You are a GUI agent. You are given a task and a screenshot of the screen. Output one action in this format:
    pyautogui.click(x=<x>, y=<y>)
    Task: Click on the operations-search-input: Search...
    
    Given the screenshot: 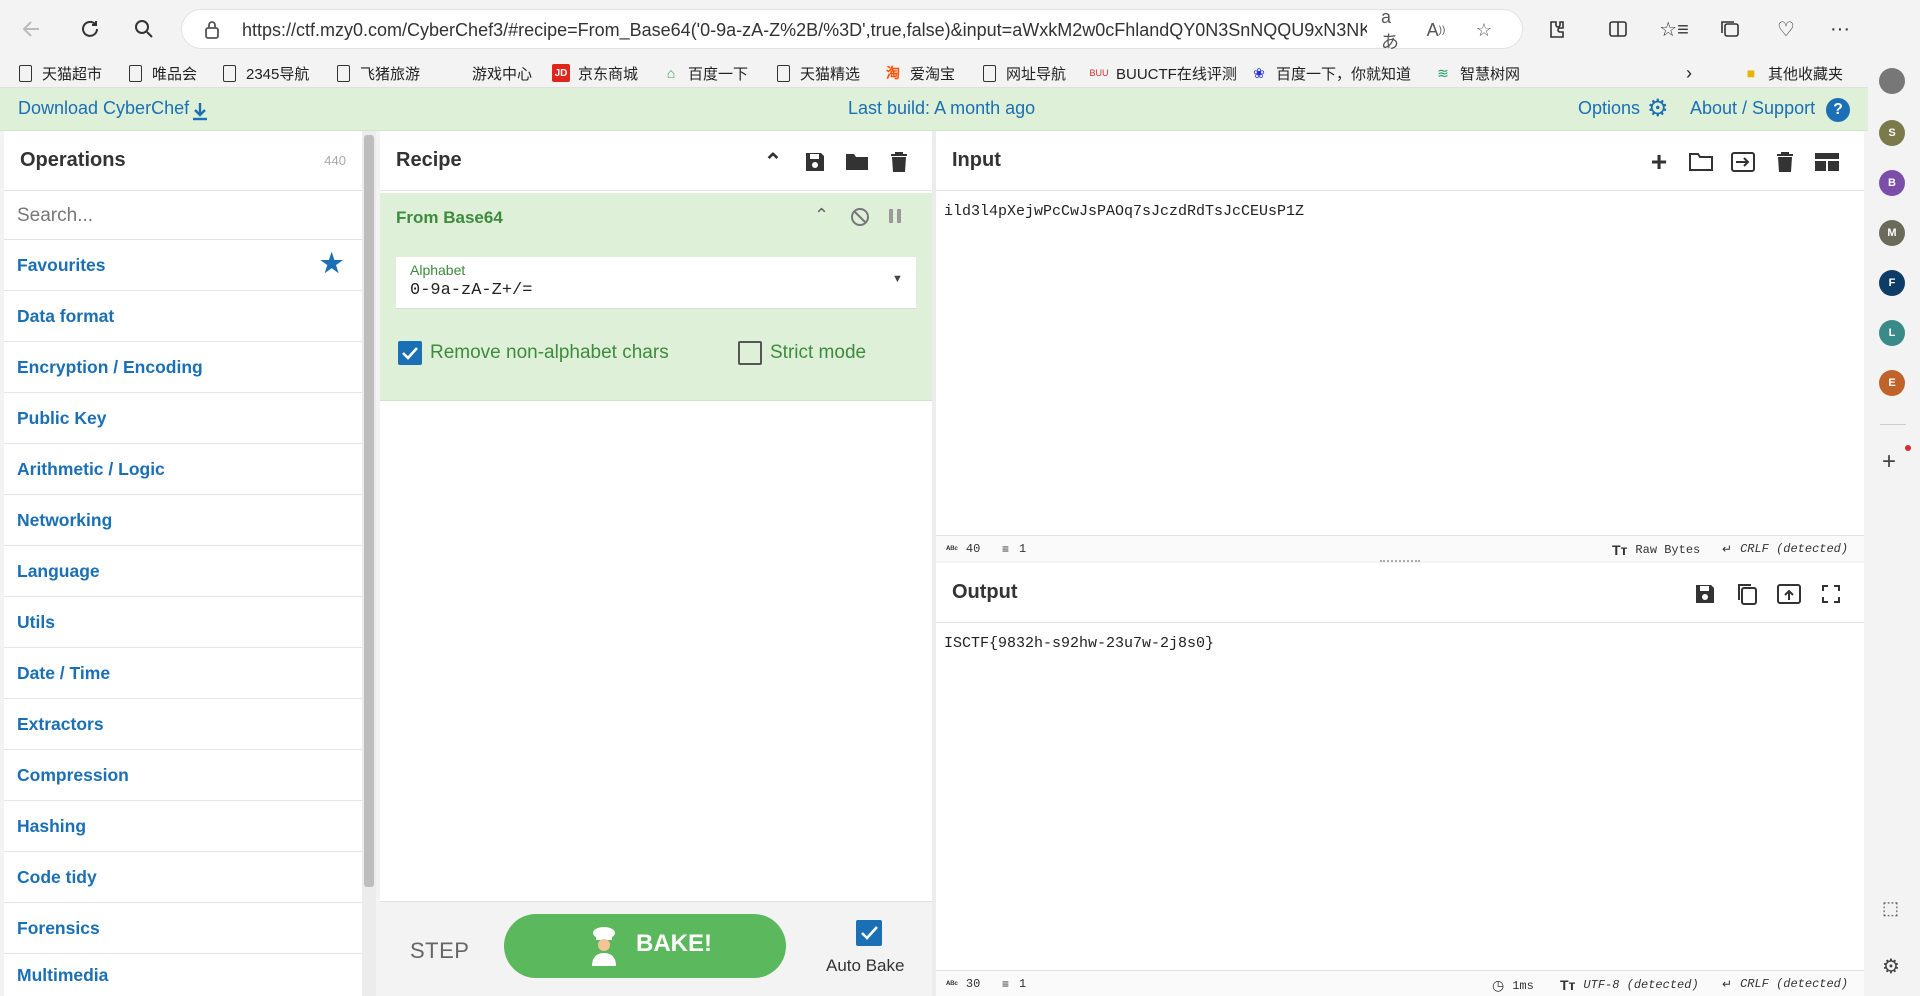 What is the action you would take?
    pyautogui.click(x=183, y=216)
    